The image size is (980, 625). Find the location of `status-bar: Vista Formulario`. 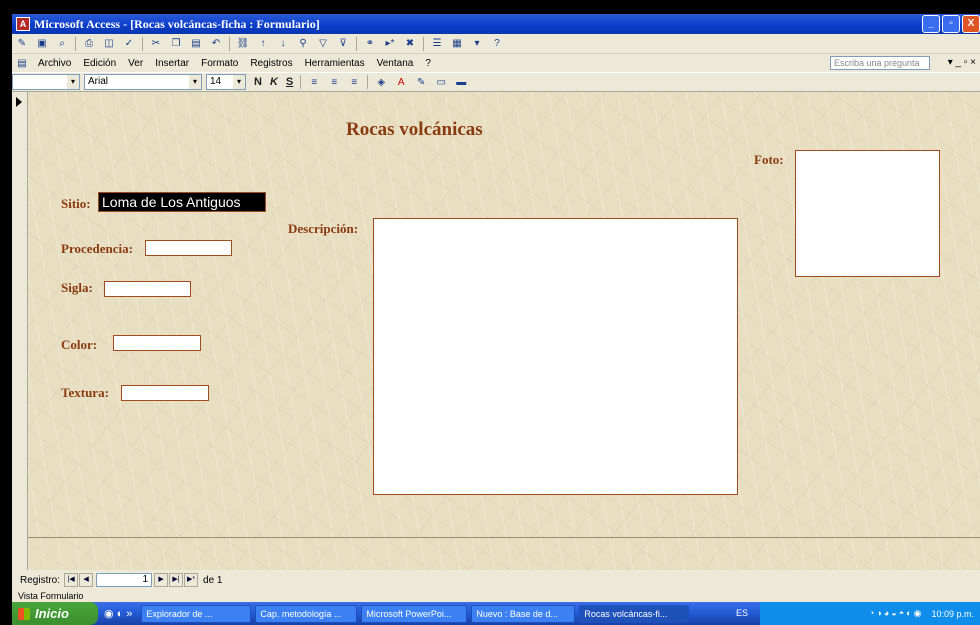

status-bar: Vista Formulario is located at coordinates (496, 596).